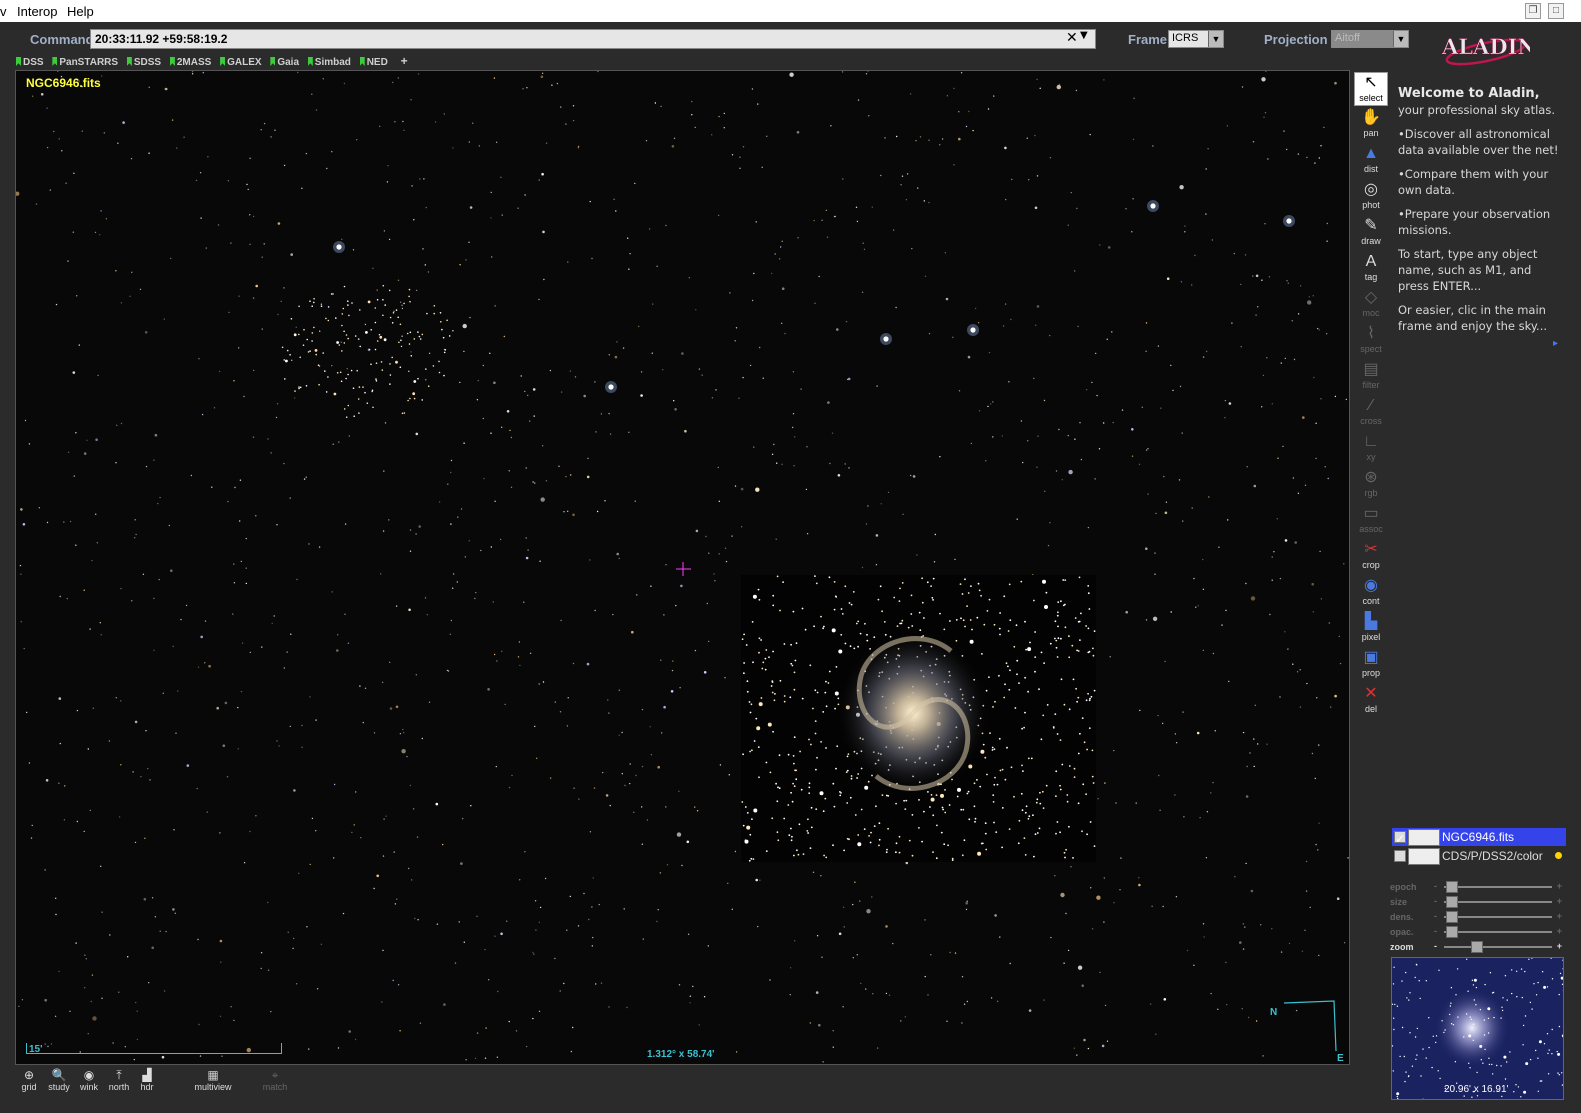  Describe the element at coordinates (1371, 629) in the screenshot. I see `tool-pixel: ▙ pixel` at that location.